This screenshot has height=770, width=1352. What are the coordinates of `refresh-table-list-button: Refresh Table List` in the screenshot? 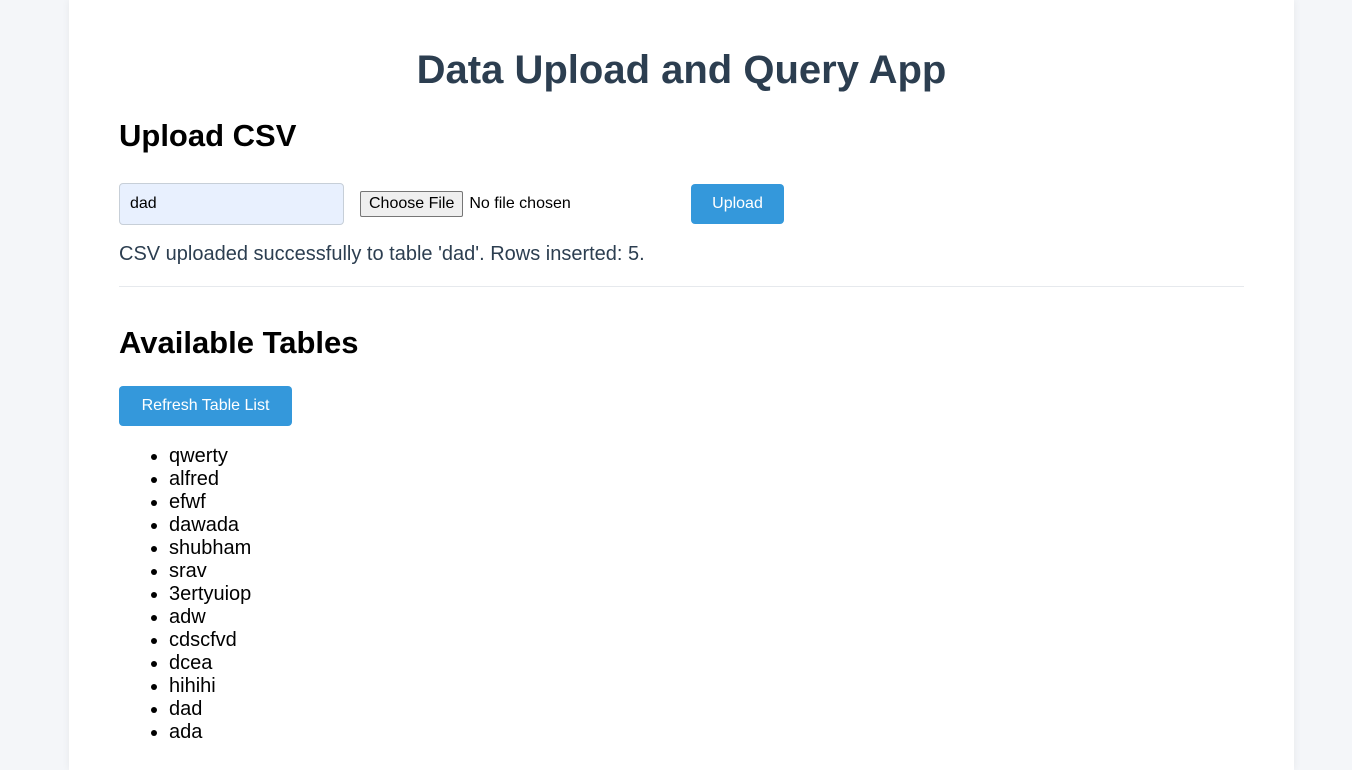 It's located at (205, 406).